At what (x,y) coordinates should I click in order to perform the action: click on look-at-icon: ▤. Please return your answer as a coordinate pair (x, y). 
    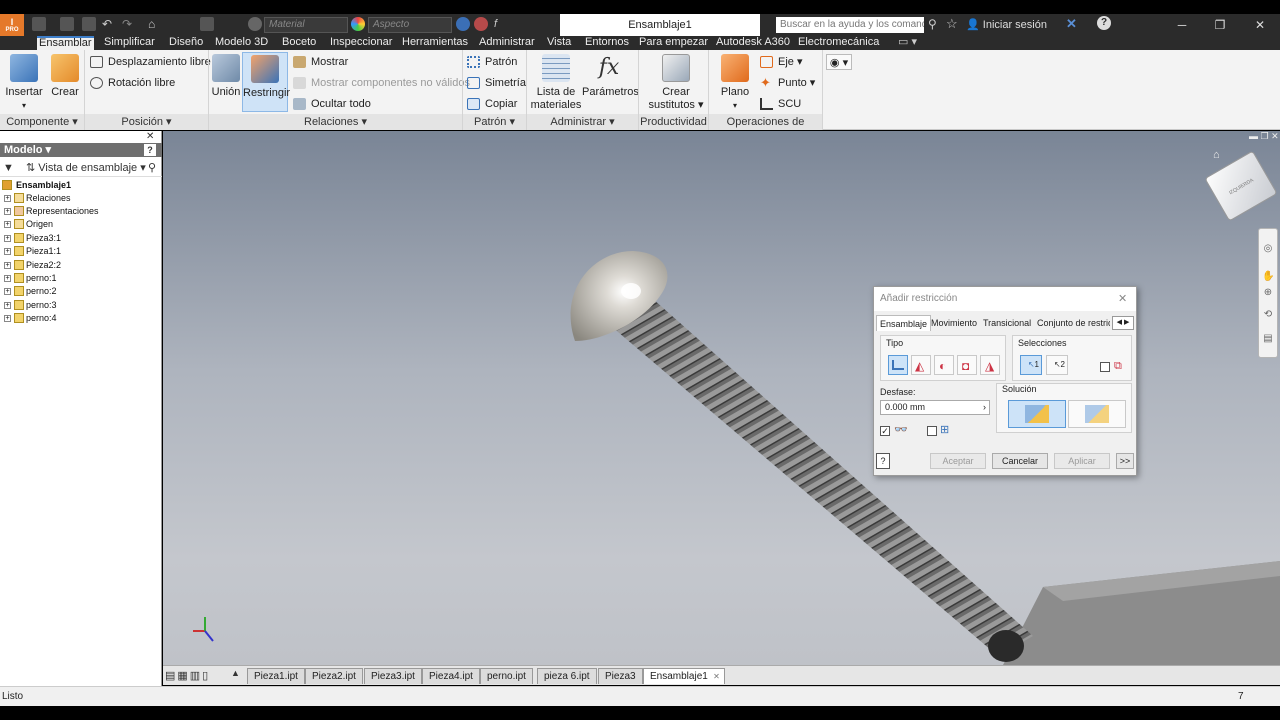
    Looking at the image, I should click on (1268, 339).